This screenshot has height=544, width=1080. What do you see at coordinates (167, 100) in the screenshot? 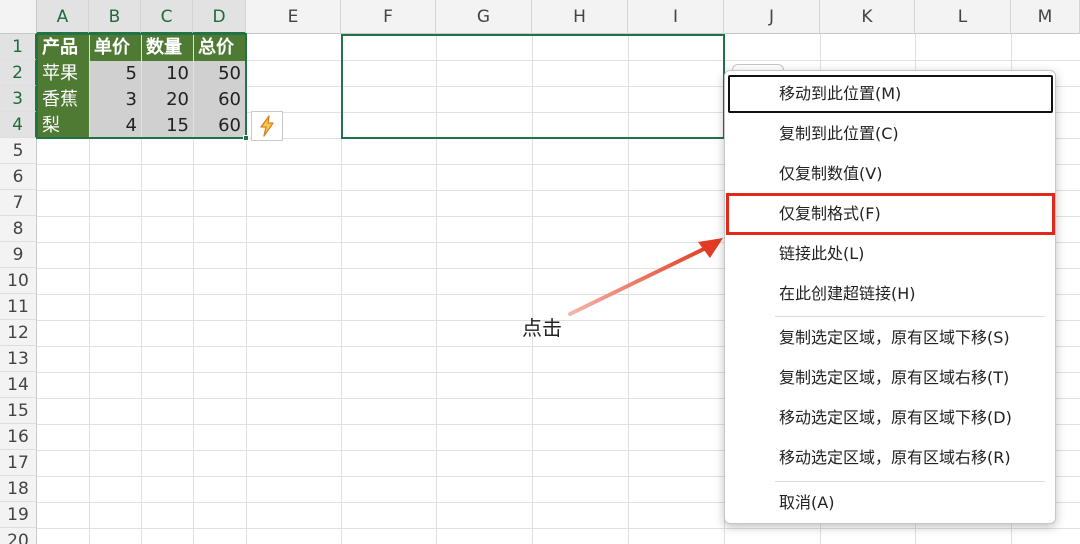
I see `cell-quantity: 20` at bounding box center [167, 100].